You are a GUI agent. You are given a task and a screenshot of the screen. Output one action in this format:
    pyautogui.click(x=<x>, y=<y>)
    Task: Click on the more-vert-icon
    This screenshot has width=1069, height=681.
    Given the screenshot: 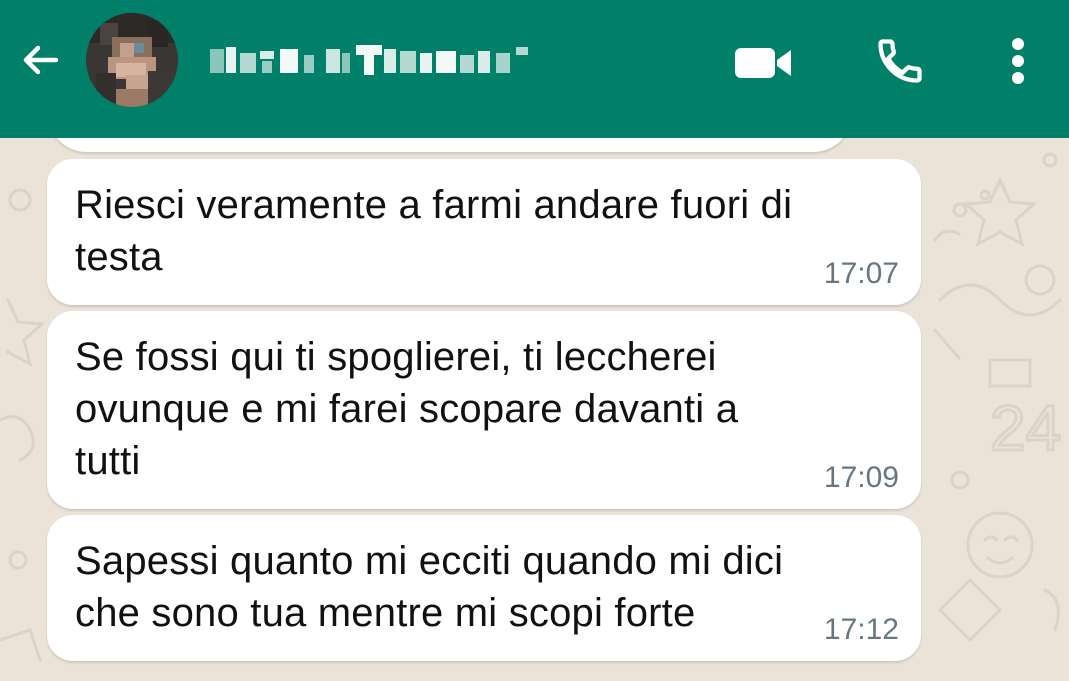 What is the action you would take?
    pyautogui.click(x=1018, y=61)
    